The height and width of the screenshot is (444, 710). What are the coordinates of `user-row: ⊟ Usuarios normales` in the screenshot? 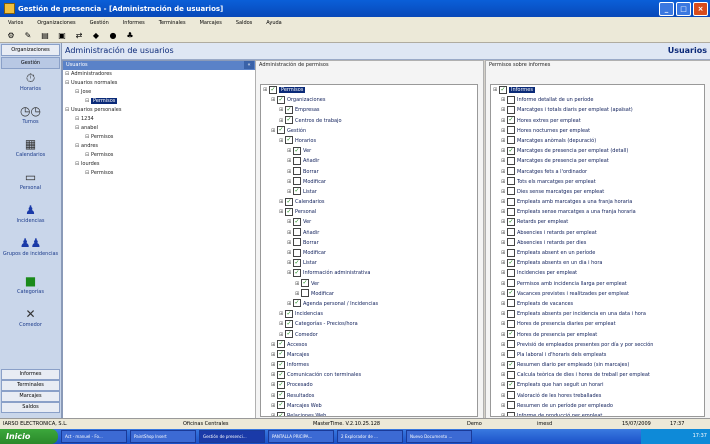 It's located at (159, 83).